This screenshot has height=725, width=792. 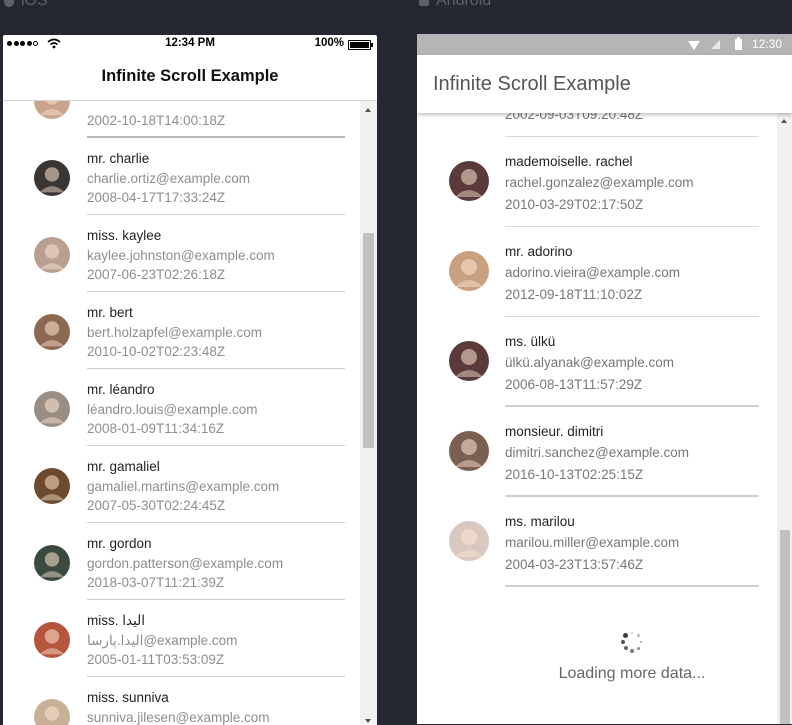 I want to click on user-name: ms. ülkü, so click(x=530, y=341).